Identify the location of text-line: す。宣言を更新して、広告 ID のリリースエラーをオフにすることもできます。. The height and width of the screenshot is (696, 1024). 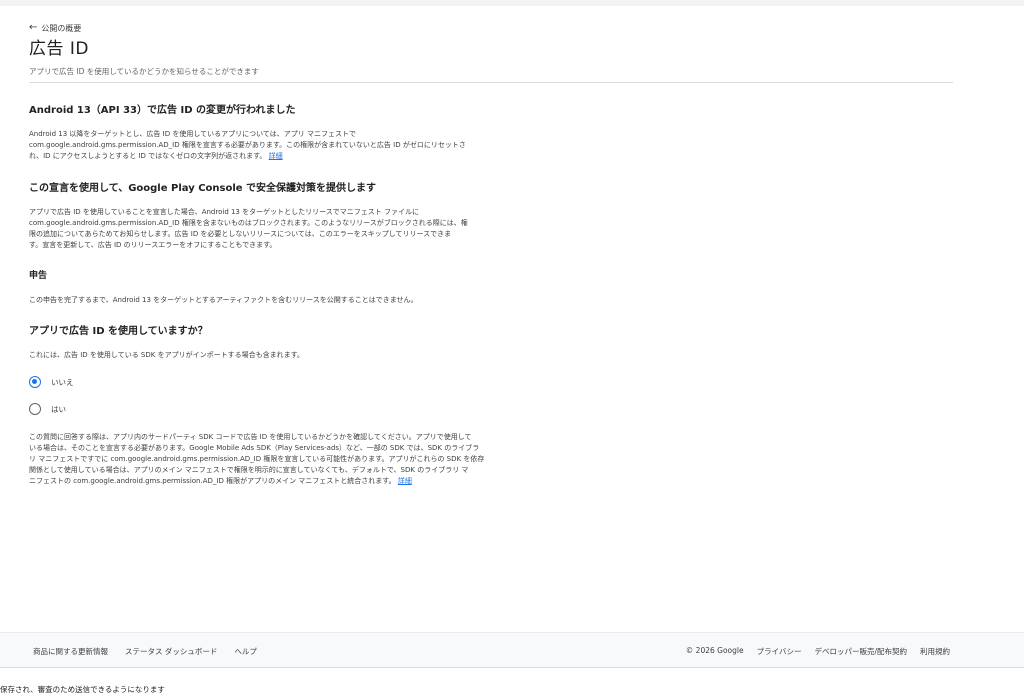
(153, 245).